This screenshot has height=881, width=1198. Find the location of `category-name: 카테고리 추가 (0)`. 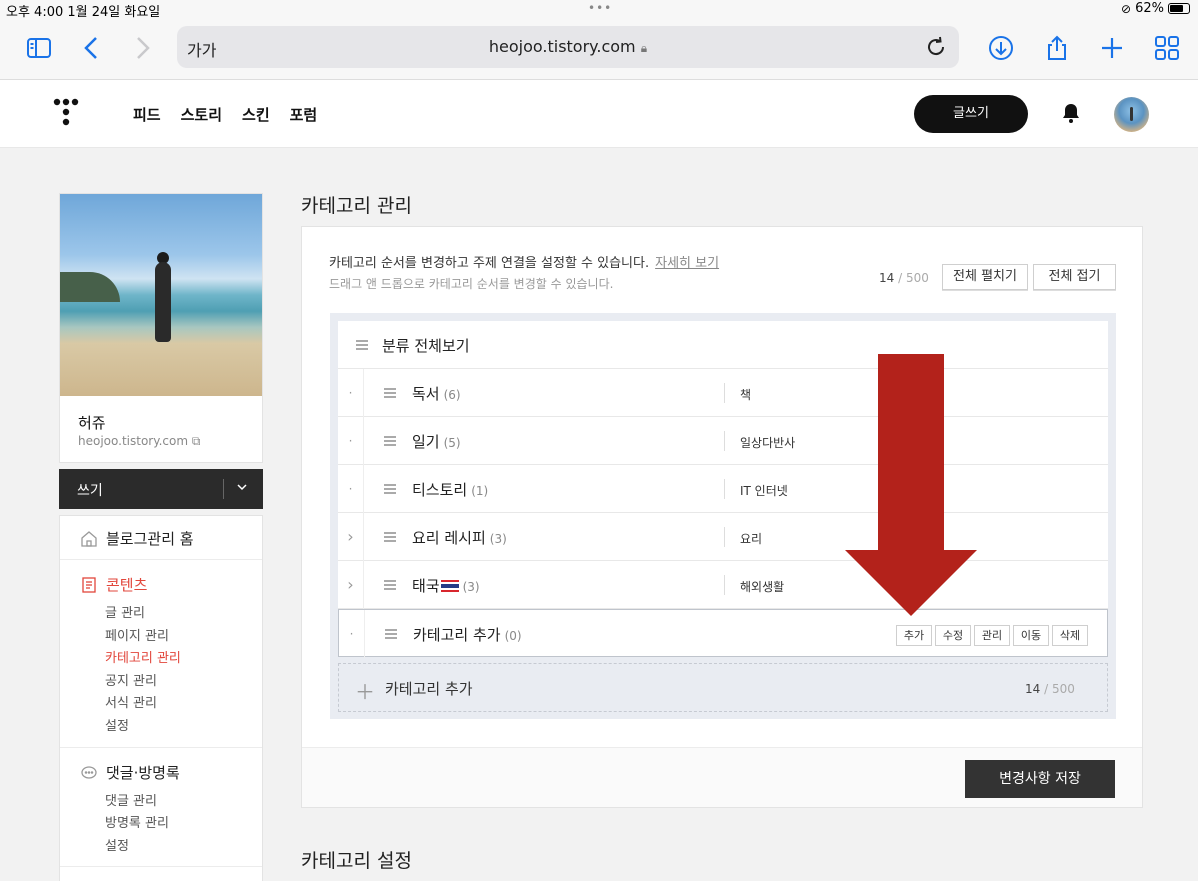

category-name: 카테고리 추가 (0) is located at coordinates (467, 635).